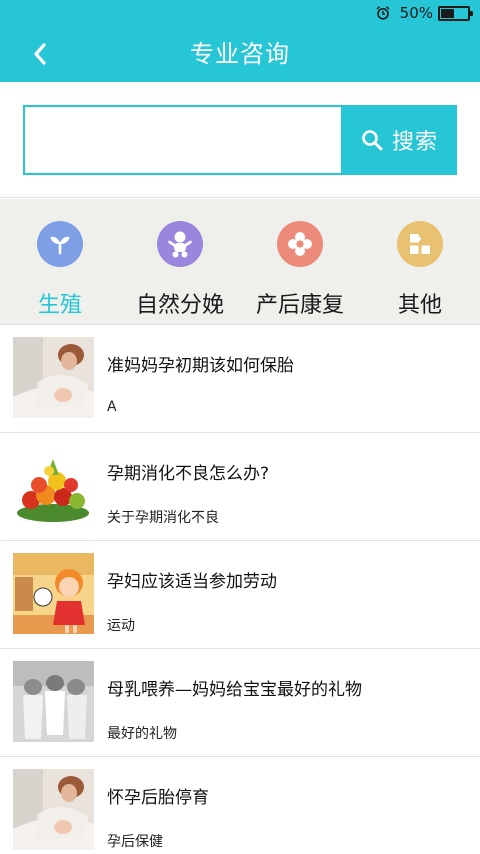  I want to click on search-button: 搜索, so click(399, 140).